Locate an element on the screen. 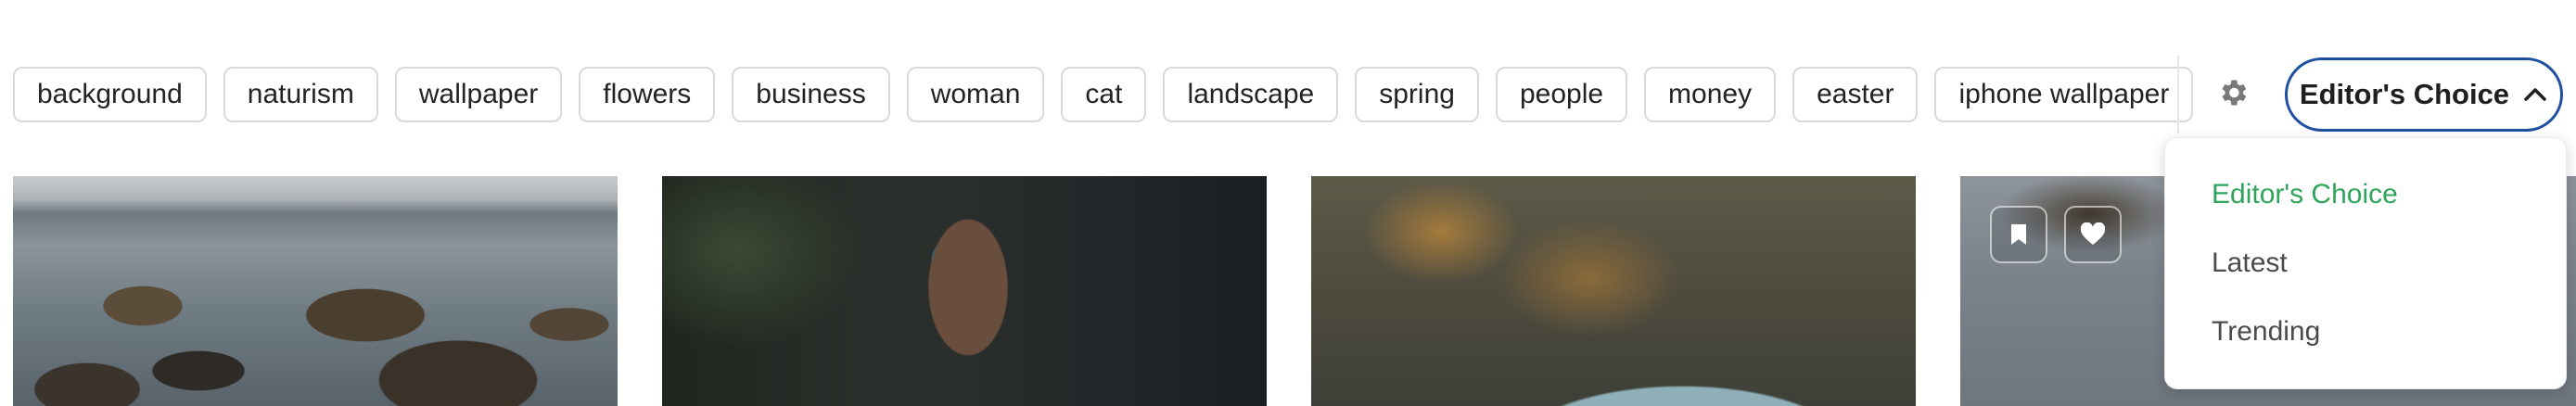 The width and height of the screenshot is (2576, 406). sort-dropdown-menu: Editor's Choice Latest Trending is located at coordinates (2366, 263).